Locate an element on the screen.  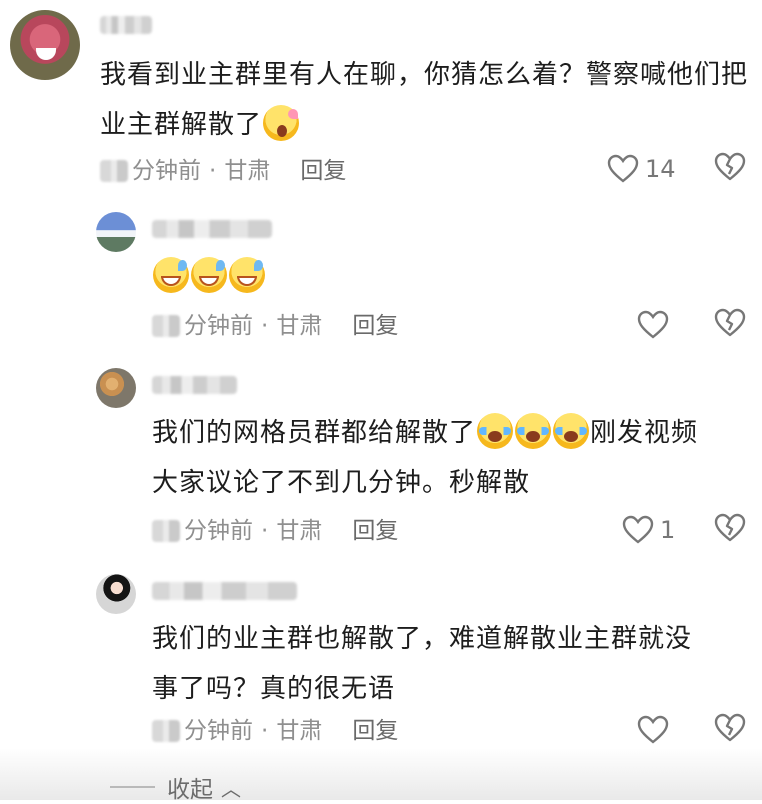
comment-text: 我们的网格员群都给解散了 刚发视频 大家议论了不到几分钟。秒解散 is located at coordinates (452, 458).